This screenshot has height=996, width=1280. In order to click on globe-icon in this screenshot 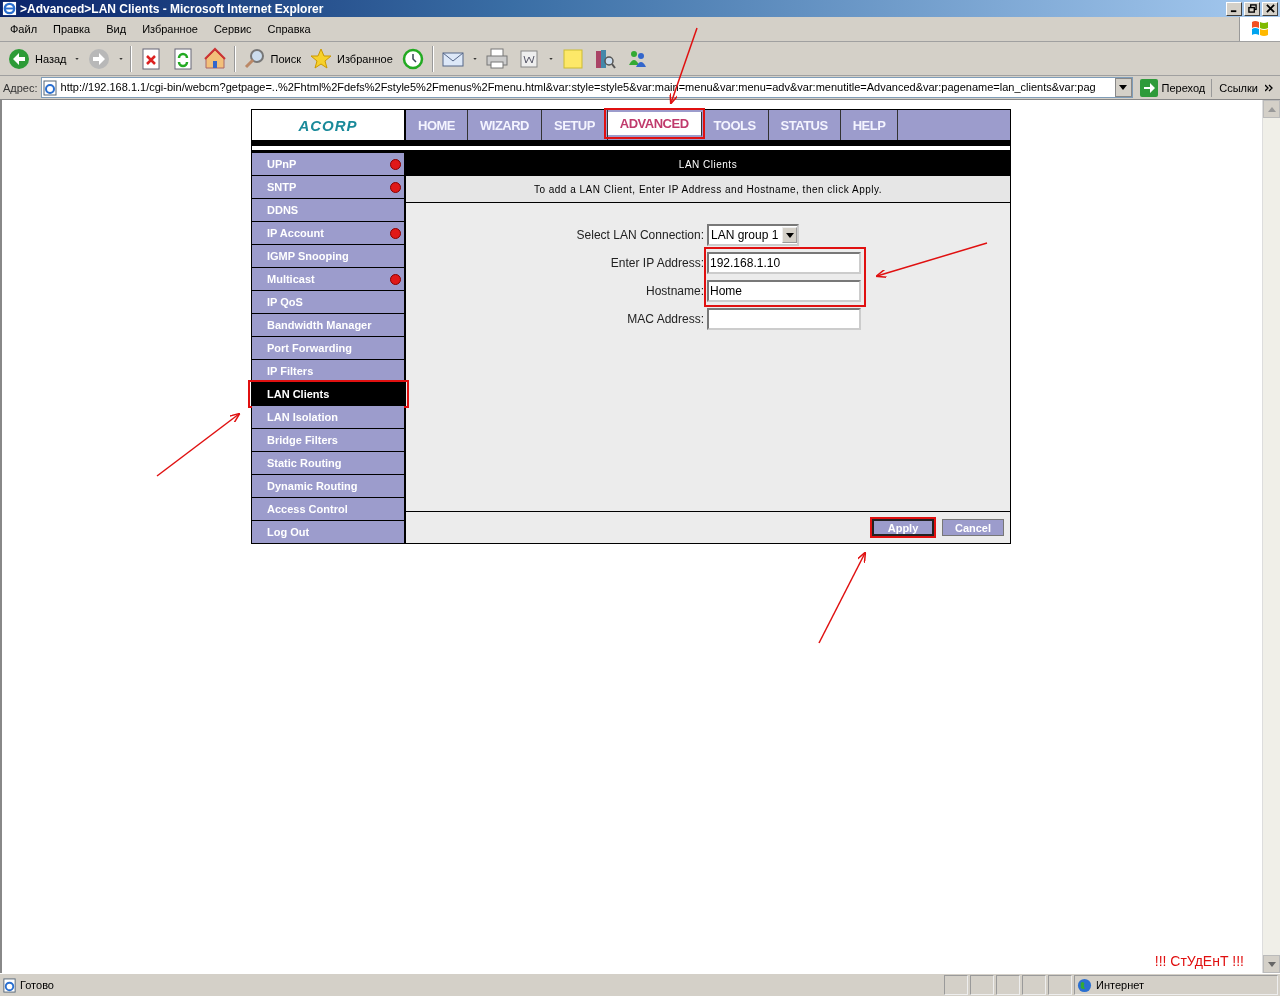, I will do `click(1084, 985)`.